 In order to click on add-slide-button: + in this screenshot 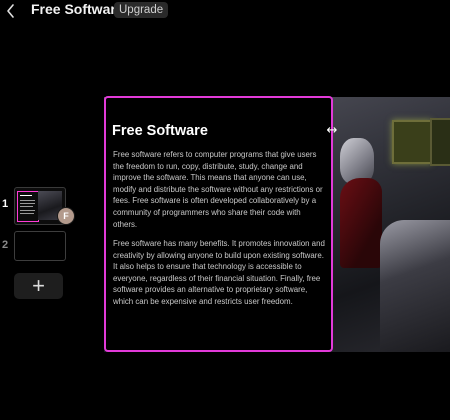, I will do `click(38, 286)`.